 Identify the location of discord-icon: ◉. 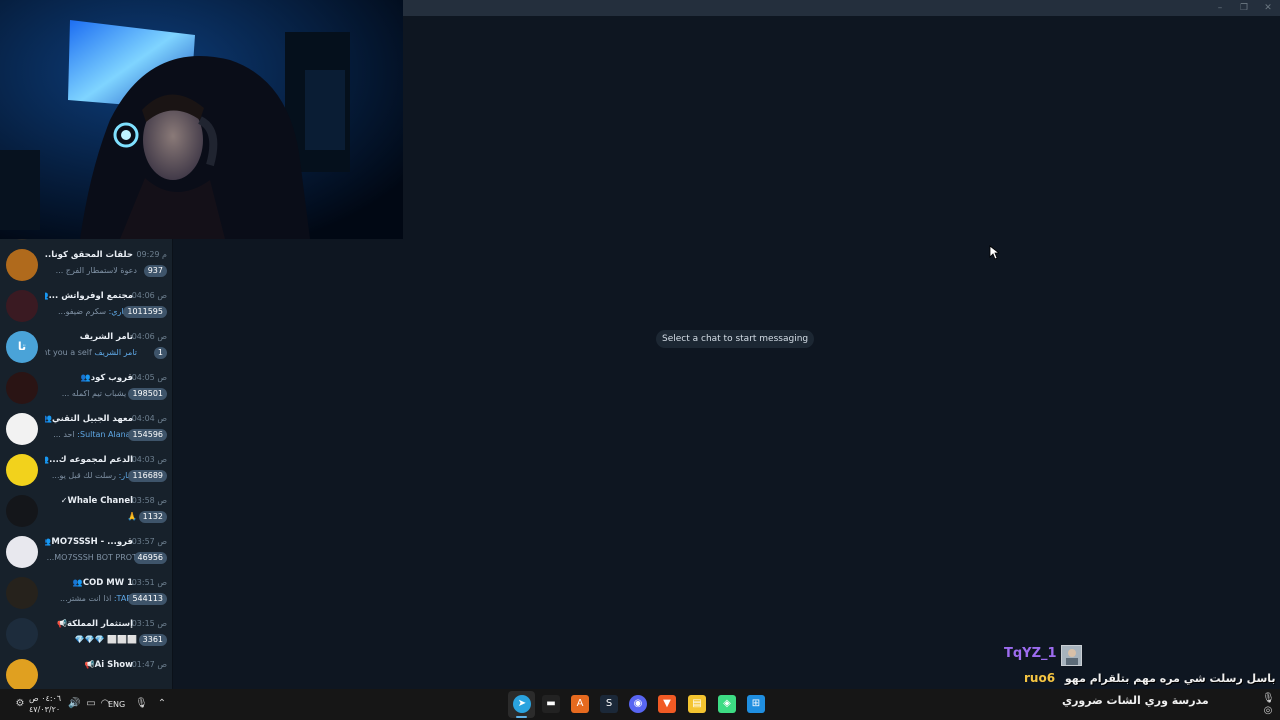
(638, 704).